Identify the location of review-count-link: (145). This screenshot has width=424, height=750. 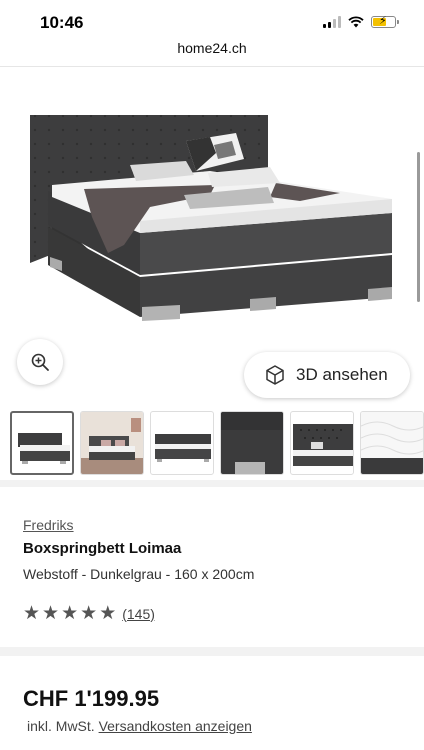
(138, 614).